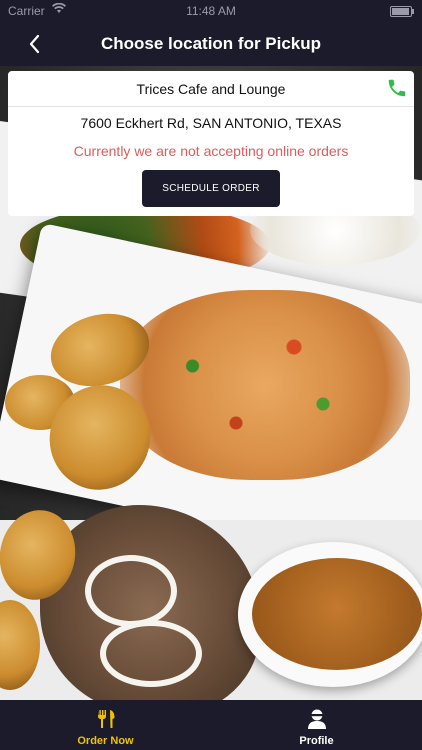  What do you see at coordinates (402, 11) in the screenshot?
I see `battery-icon` at bounding box center [402, 11].